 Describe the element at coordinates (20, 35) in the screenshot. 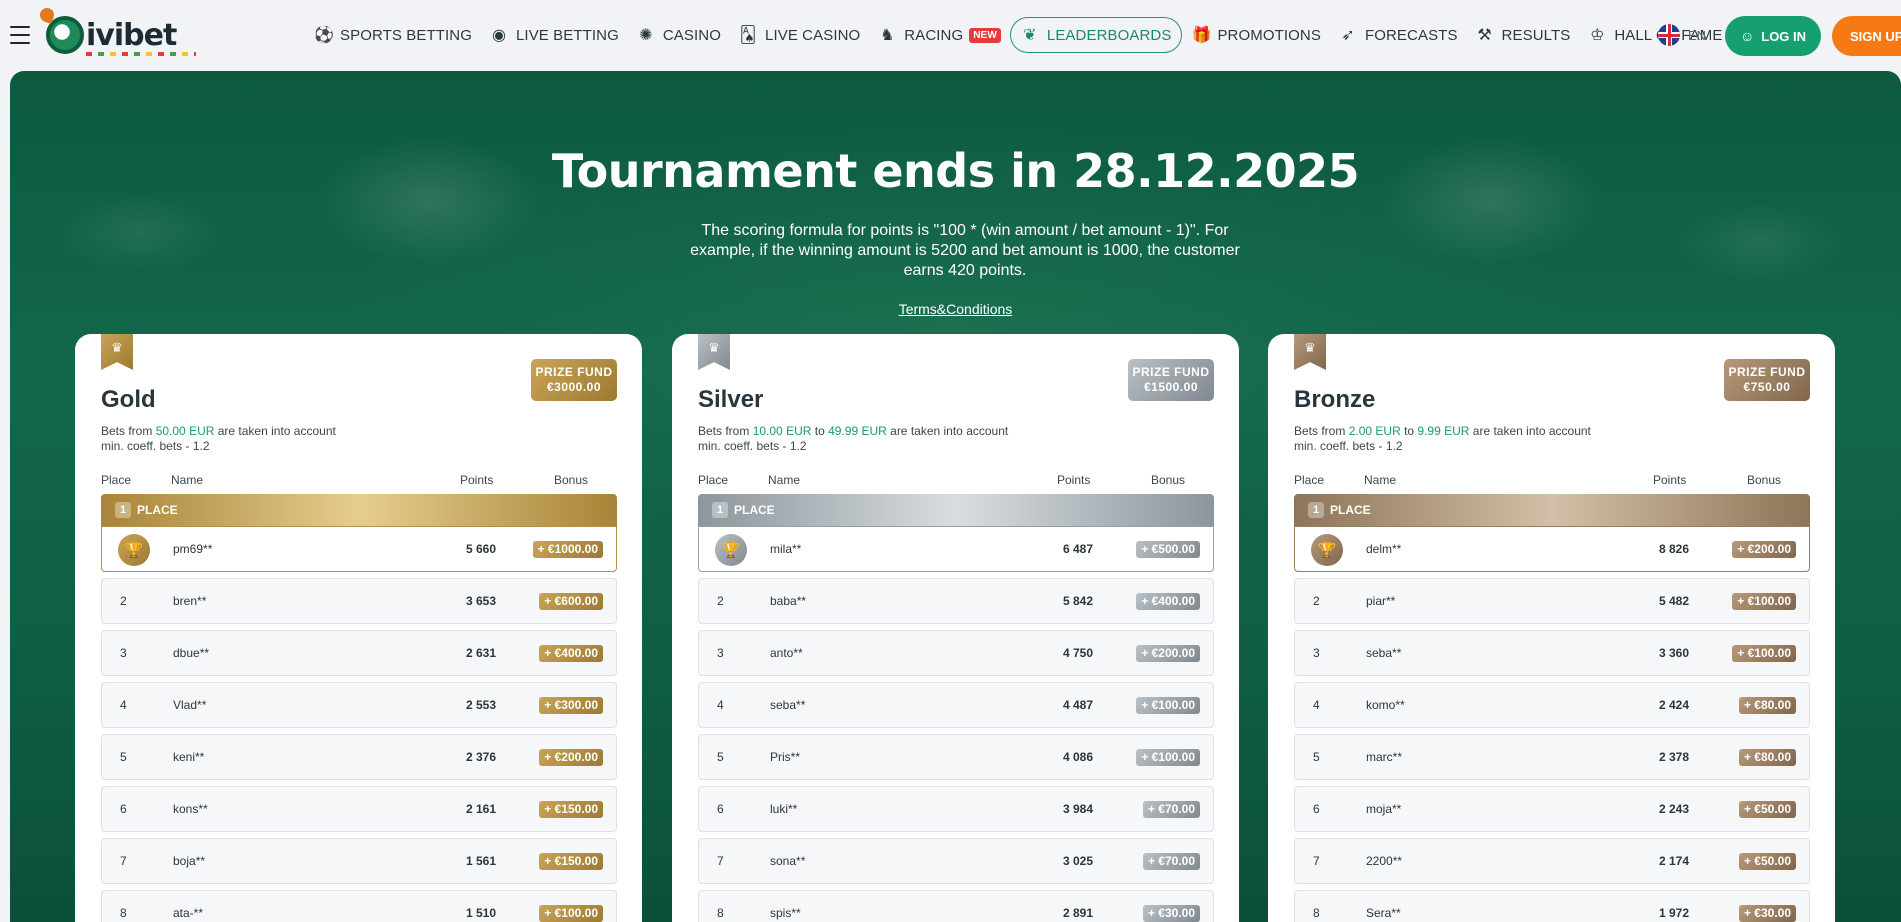

I see `menu-burger-icon` at that location.